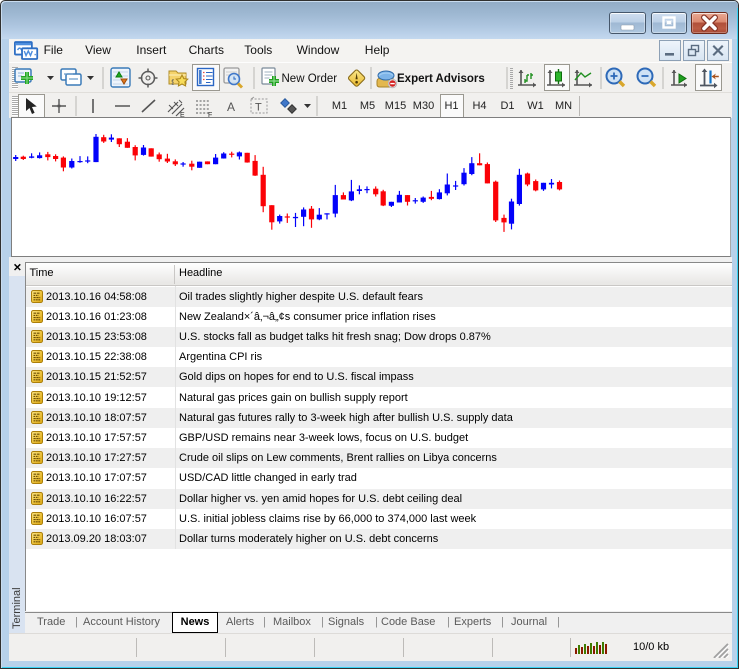  Describe the element at coordinates (441, 79) in the screenshot. I see `svg-text: Expert Advisors` at that location.